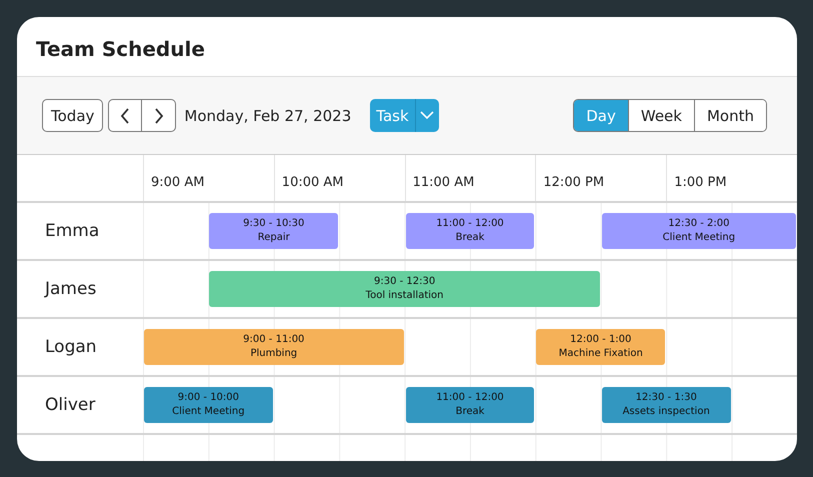 This screenshot has height=477, width=813. I want to click on task-dropdown-button, so click(426, 115).